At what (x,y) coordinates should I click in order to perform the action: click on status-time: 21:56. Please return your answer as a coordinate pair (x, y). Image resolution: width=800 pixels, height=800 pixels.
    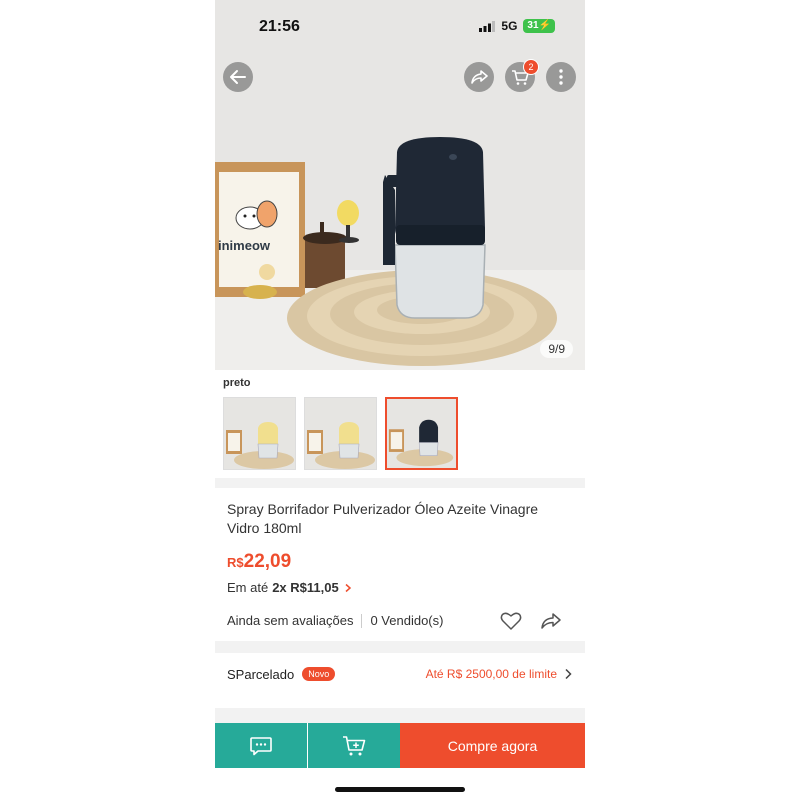
    Looking at the image, I should click on (279, 26).